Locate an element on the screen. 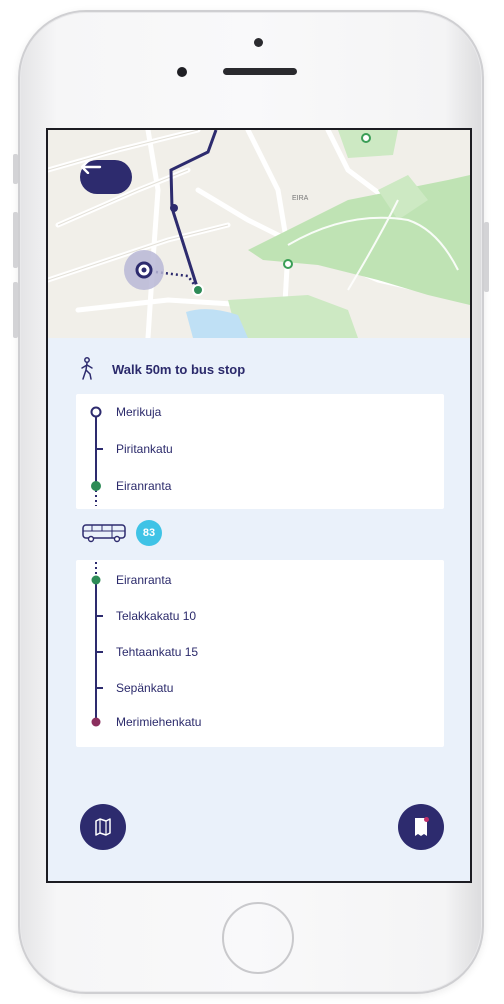 The height and width of the screenshot is (1004, 504). walk-stops-card: Merikuja Piritankatu Eiranranta is located at coordinates (260, 451).